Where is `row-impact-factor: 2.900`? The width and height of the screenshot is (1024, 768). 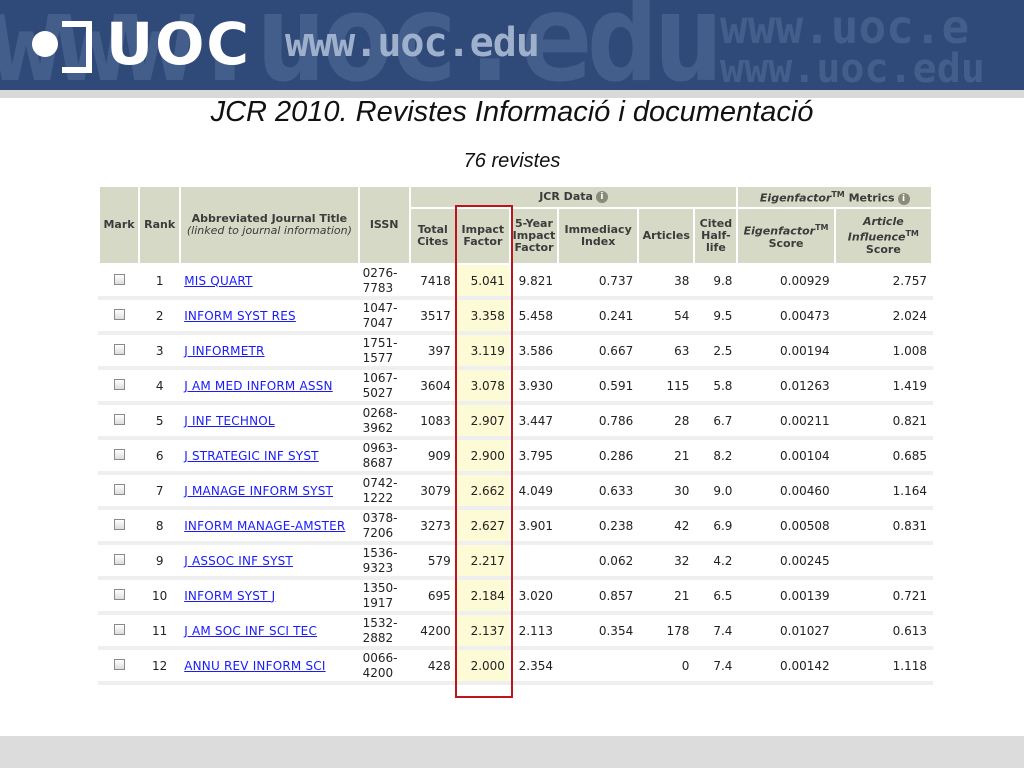
row-impact-factor: 2.900 is located at coordinates (482, 456).